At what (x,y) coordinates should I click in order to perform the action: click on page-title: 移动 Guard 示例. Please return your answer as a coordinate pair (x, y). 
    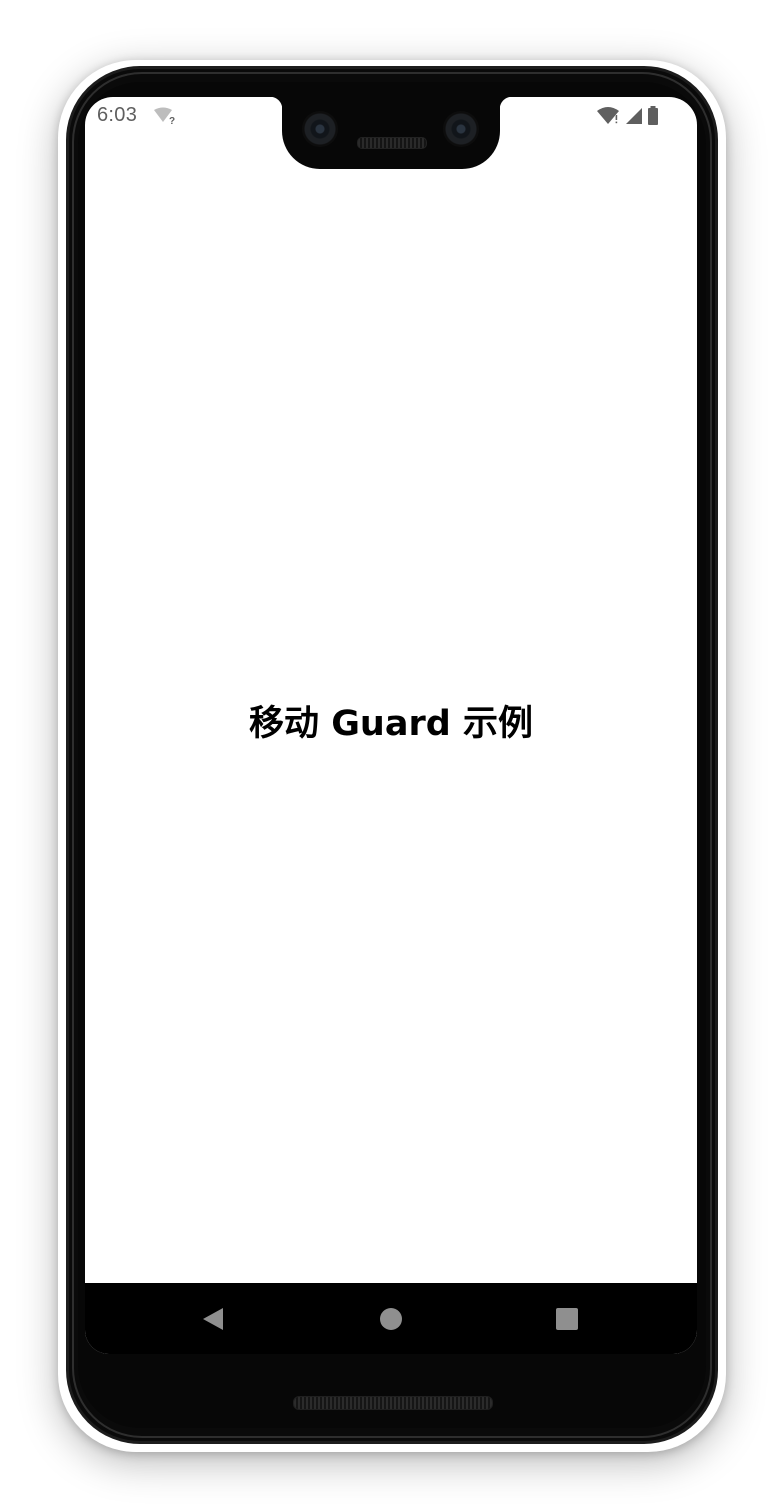
    Looking at the image, I should click on (391, 723).